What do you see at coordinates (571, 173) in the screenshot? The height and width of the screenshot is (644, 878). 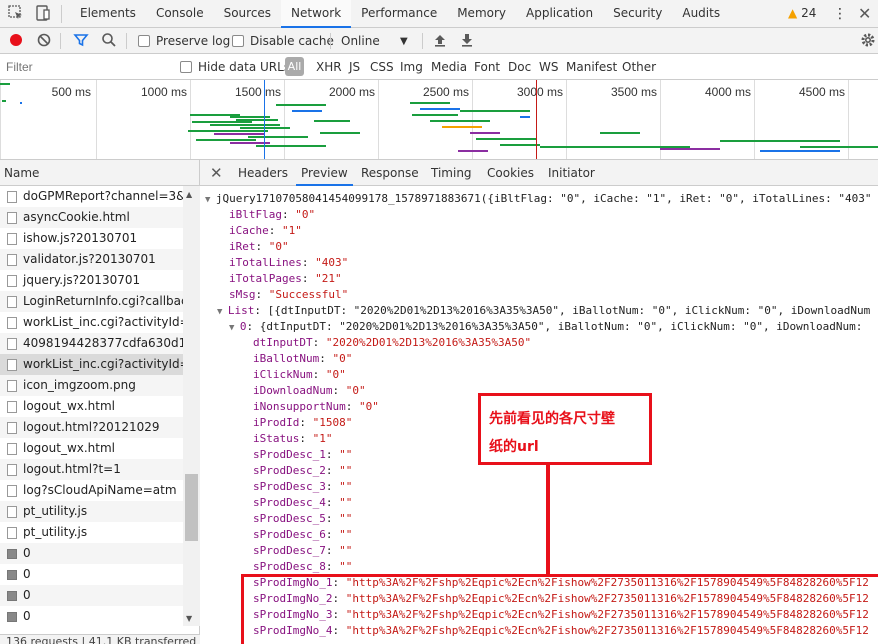 I see `detail-tab-initiator: Initiator` at bounding box center [571, 173].